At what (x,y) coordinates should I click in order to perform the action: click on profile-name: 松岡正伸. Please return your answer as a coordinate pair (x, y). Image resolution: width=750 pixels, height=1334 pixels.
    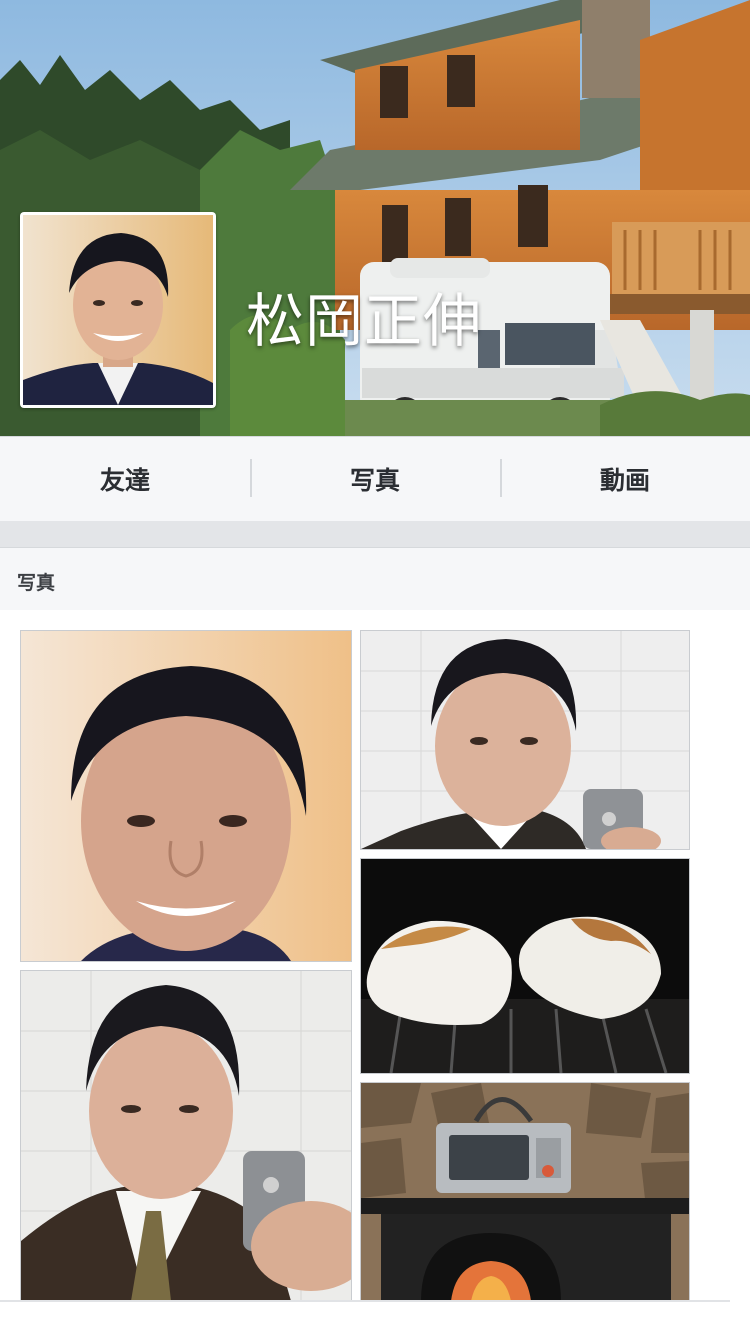
    Looking at the image, I should click on (364, 321).